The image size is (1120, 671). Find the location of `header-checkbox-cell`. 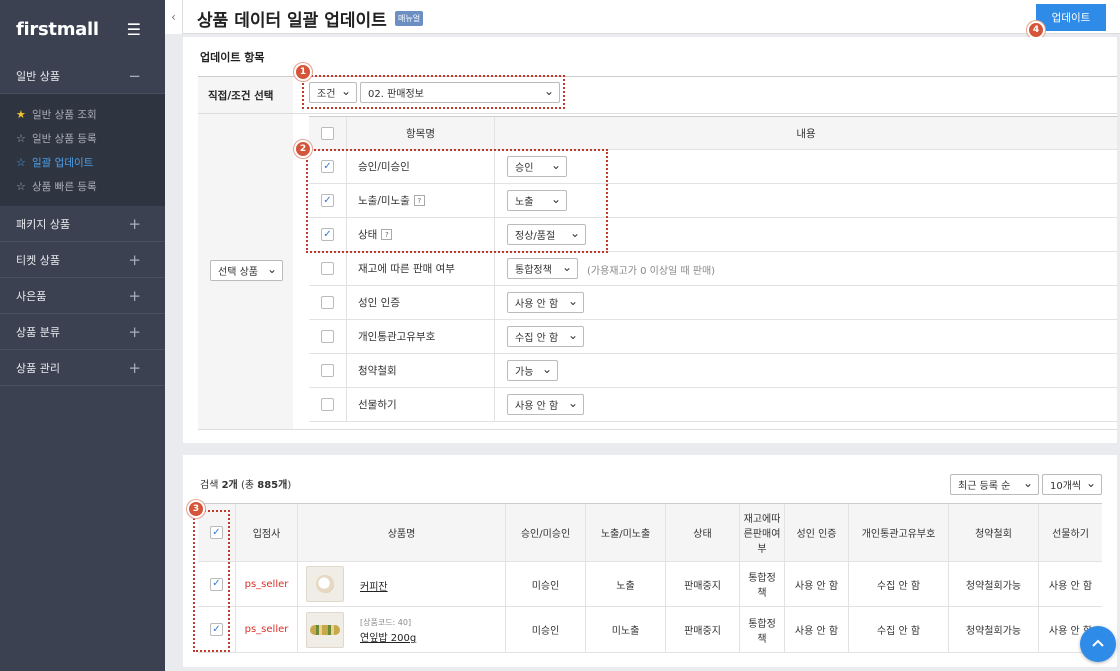

header-checkbox-cell is located at coordinates (328, 133).